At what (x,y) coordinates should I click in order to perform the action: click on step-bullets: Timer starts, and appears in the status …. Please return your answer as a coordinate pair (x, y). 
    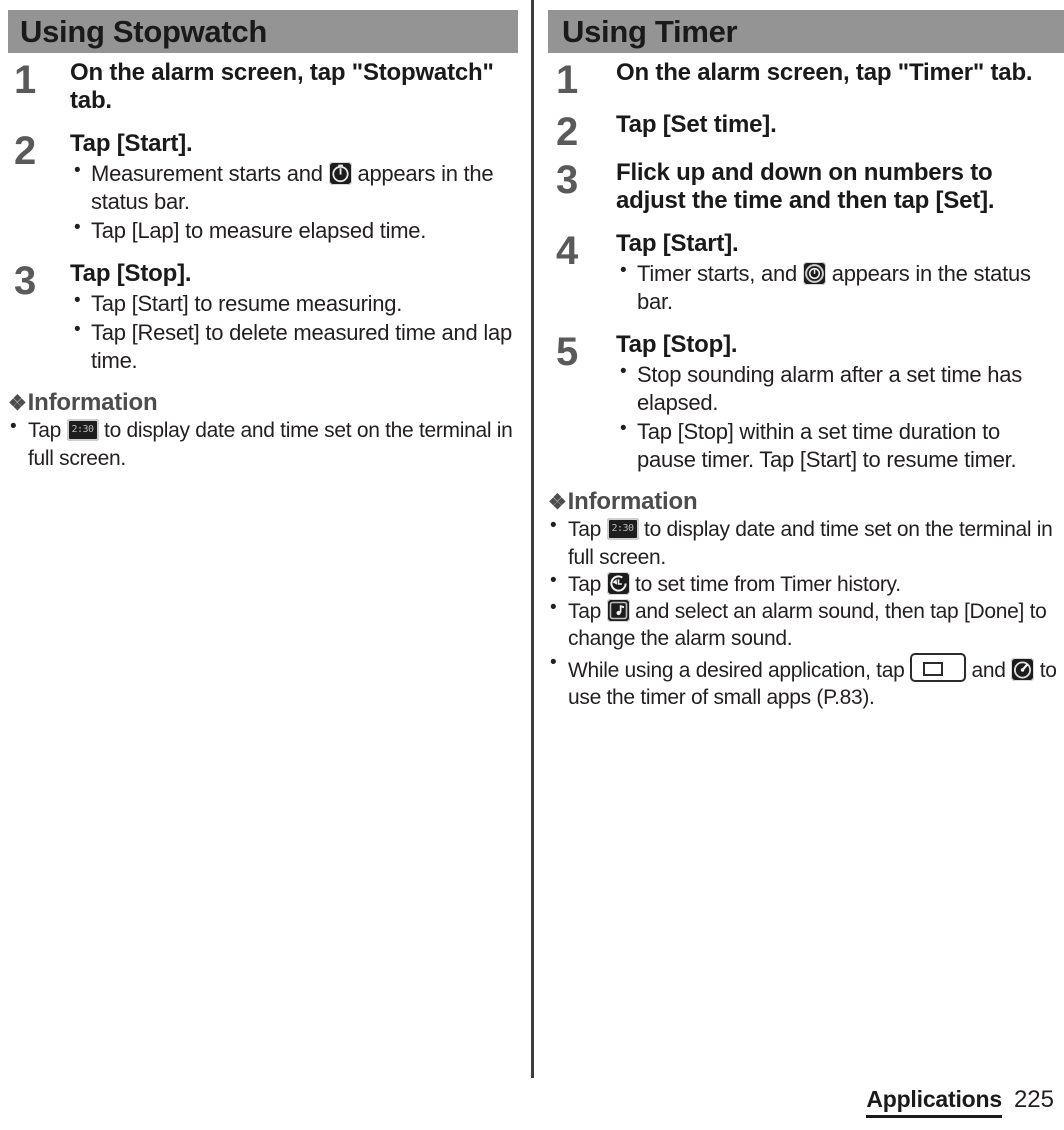
    Looking at the image, I should click on (840, 287).